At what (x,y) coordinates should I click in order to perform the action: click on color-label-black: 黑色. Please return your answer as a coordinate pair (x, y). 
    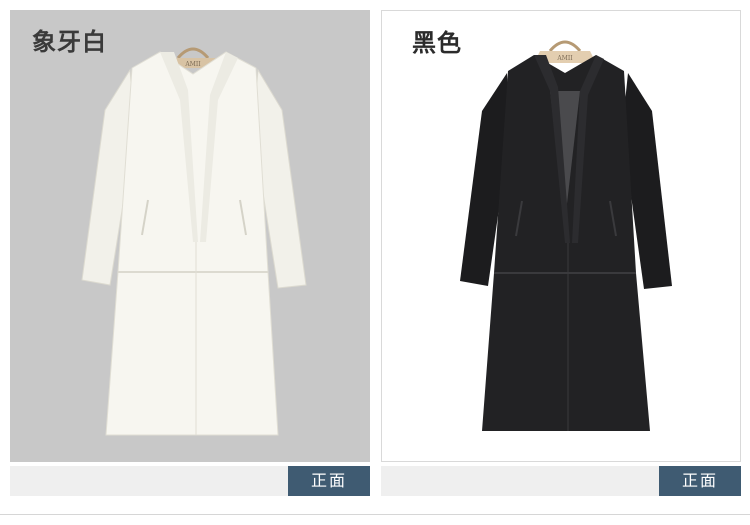
    Looking at the image, I should click on (437, 43).